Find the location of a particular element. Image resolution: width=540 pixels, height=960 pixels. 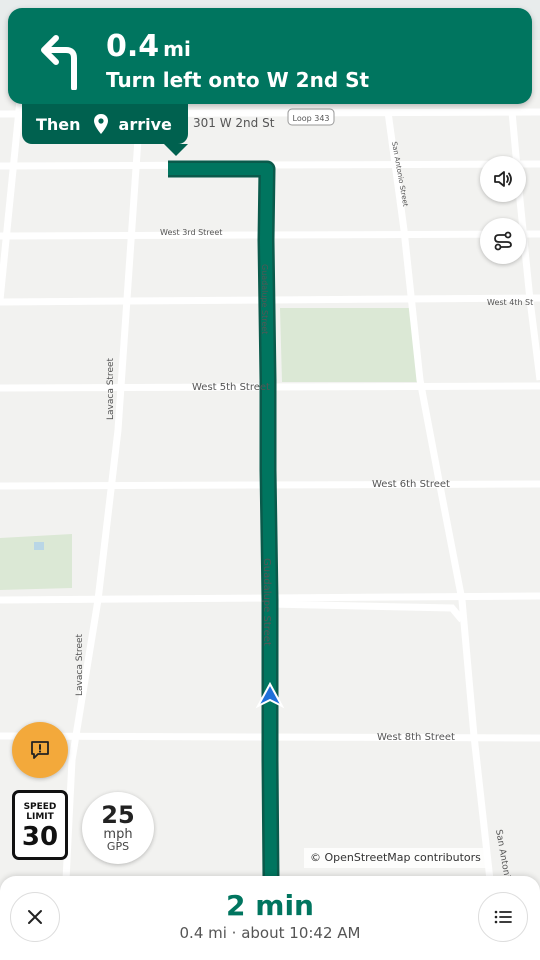

label-guadalupe-north: Guadalupe Street is located at coordinates (264, 299).